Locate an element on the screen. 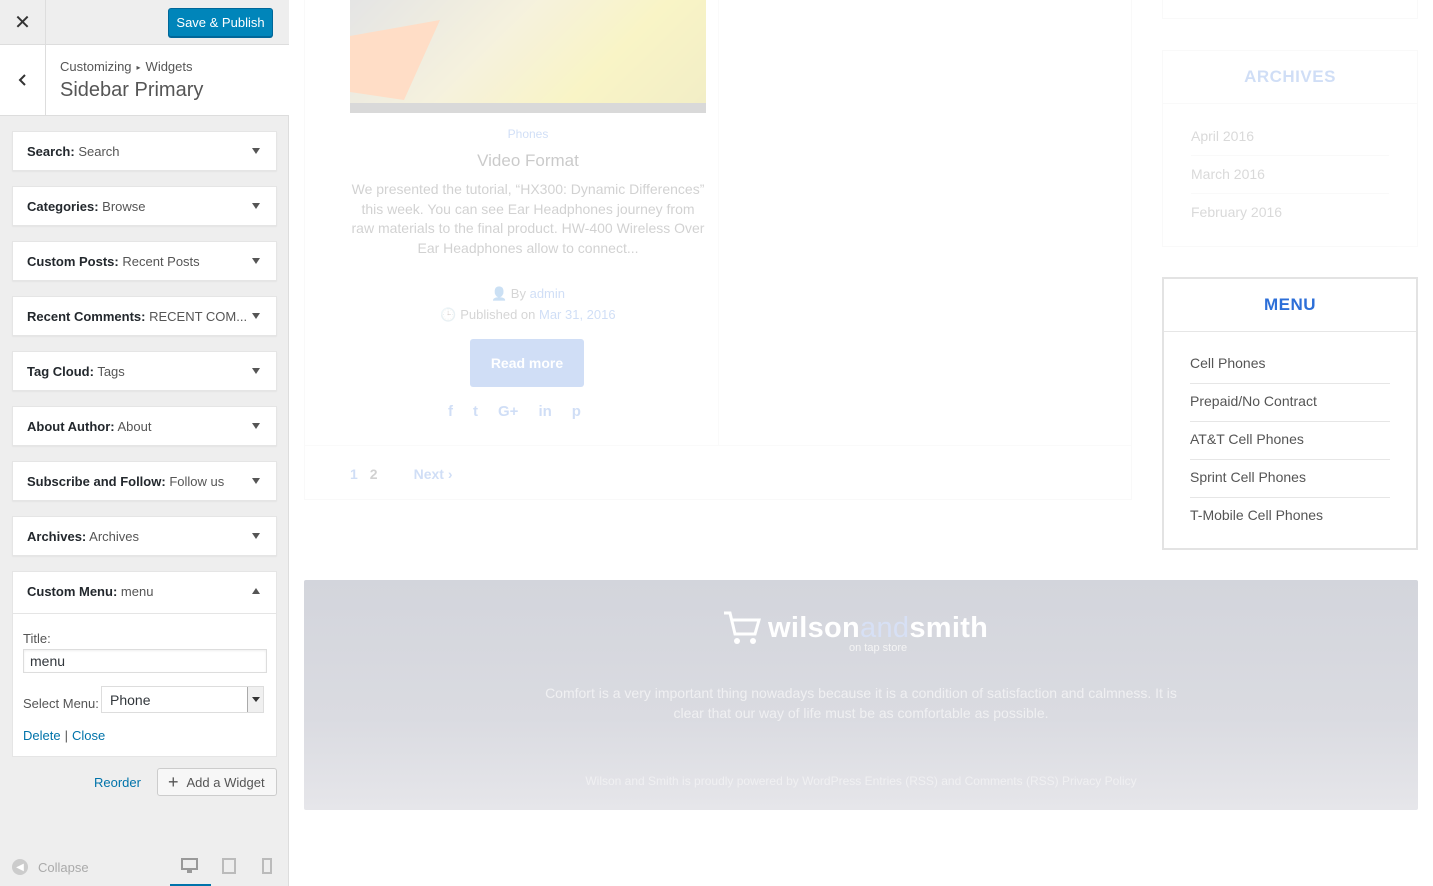  mobile-preview-icon is located at coordinates (267, 867).